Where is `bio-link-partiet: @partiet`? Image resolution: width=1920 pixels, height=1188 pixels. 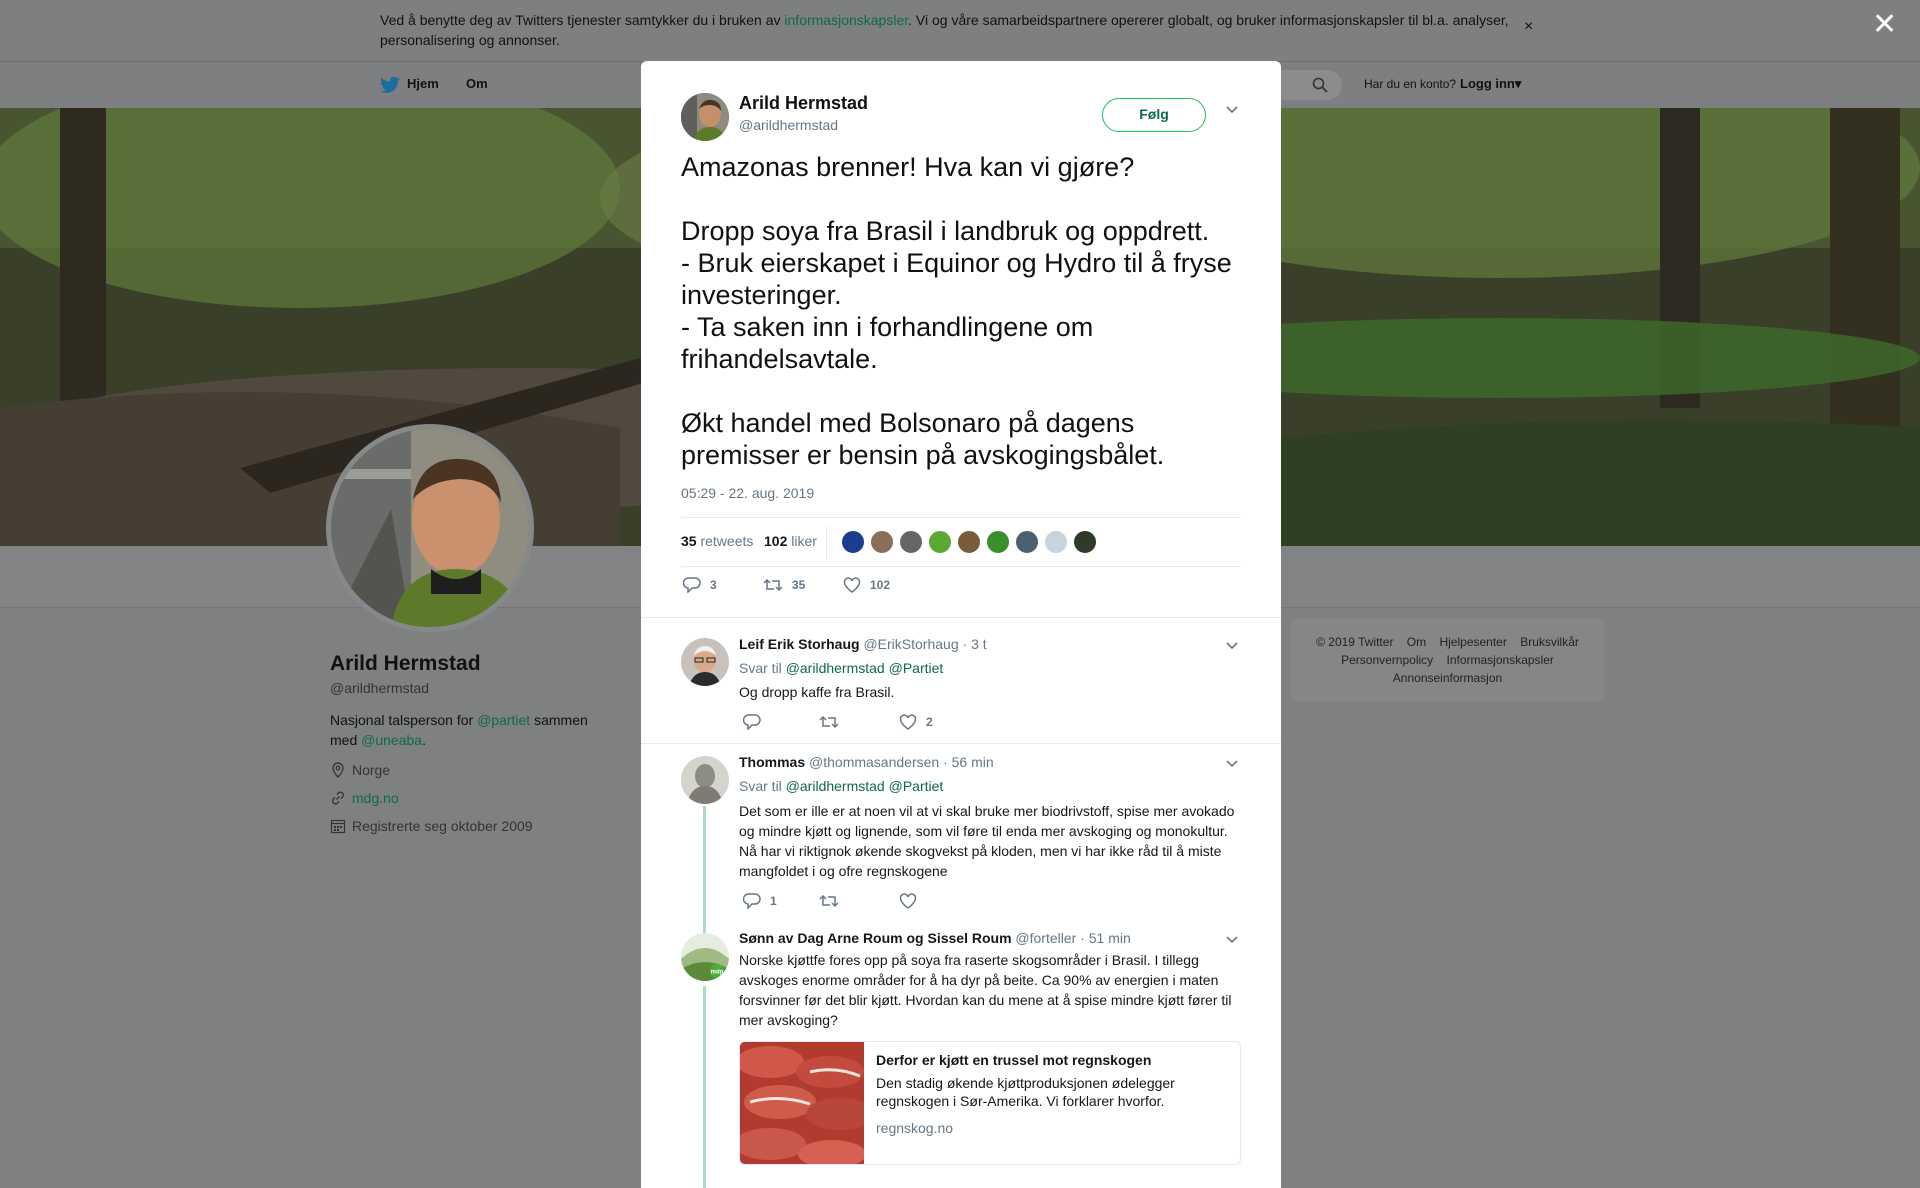
bio-link-partiet: @partiet is located at coordinates (503, 720).